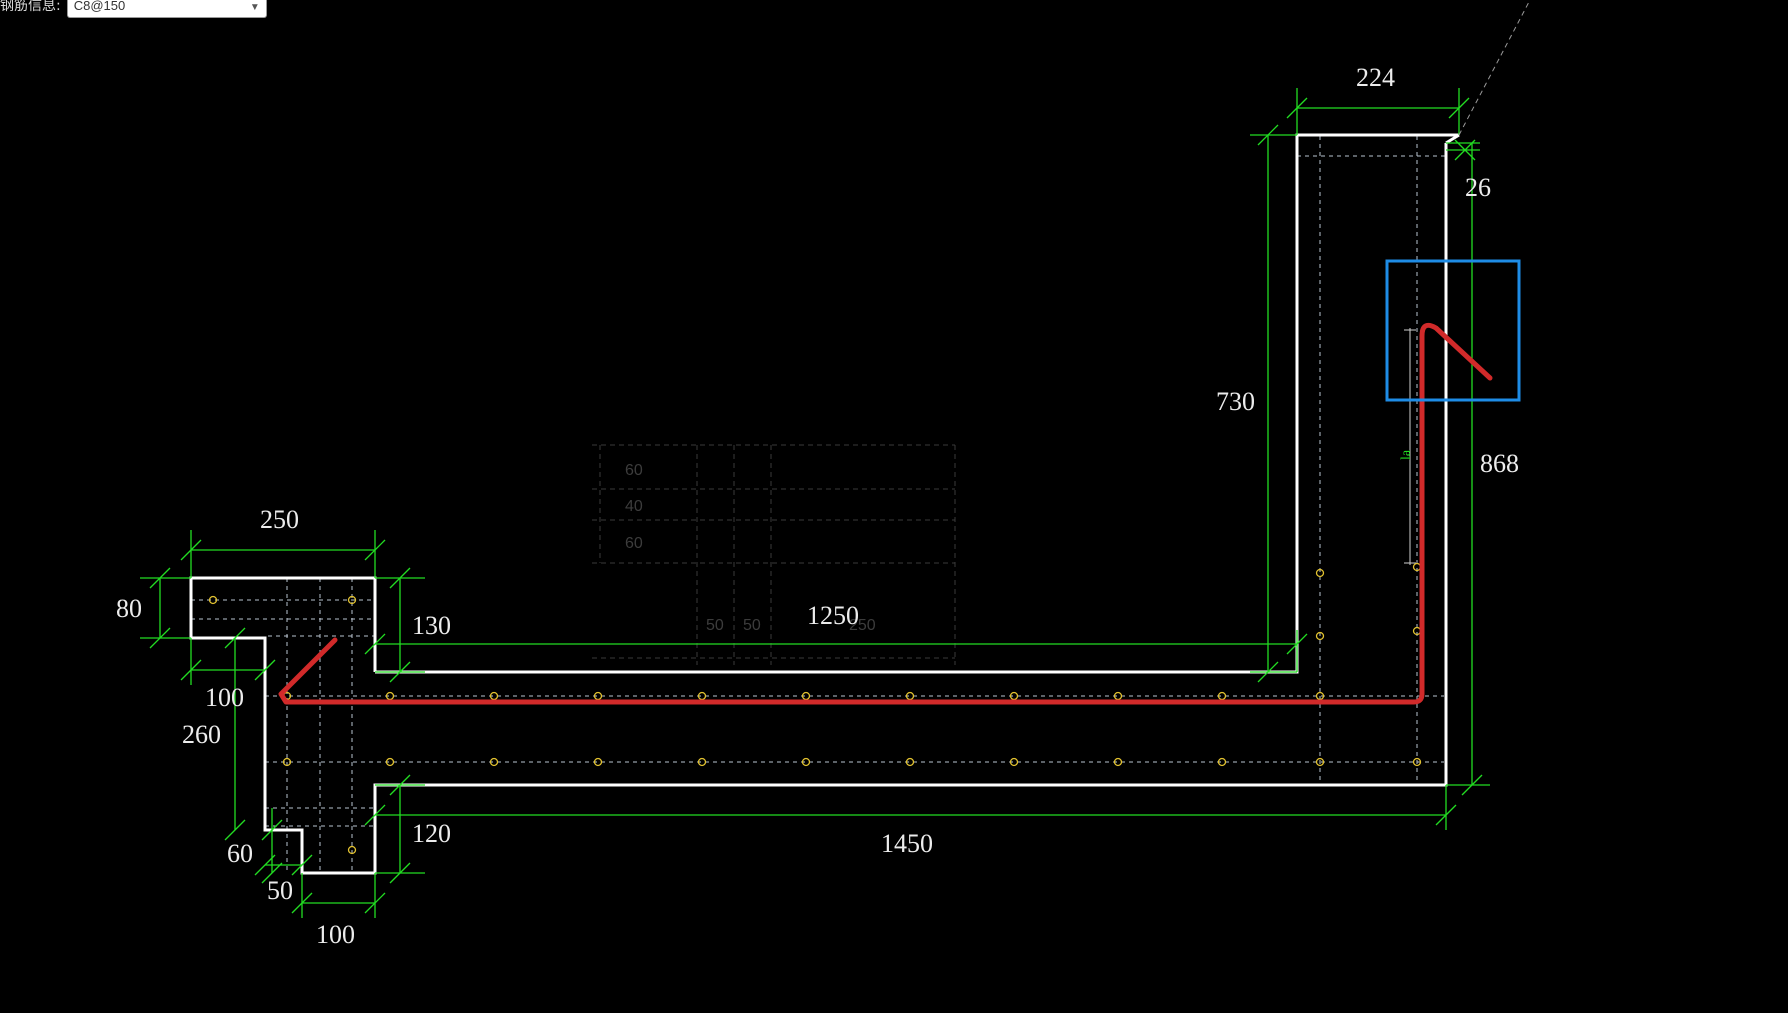 The height and width of the screenshot is (1013, 1788). I want to click on dim-26: 26, so click(1478, 187).